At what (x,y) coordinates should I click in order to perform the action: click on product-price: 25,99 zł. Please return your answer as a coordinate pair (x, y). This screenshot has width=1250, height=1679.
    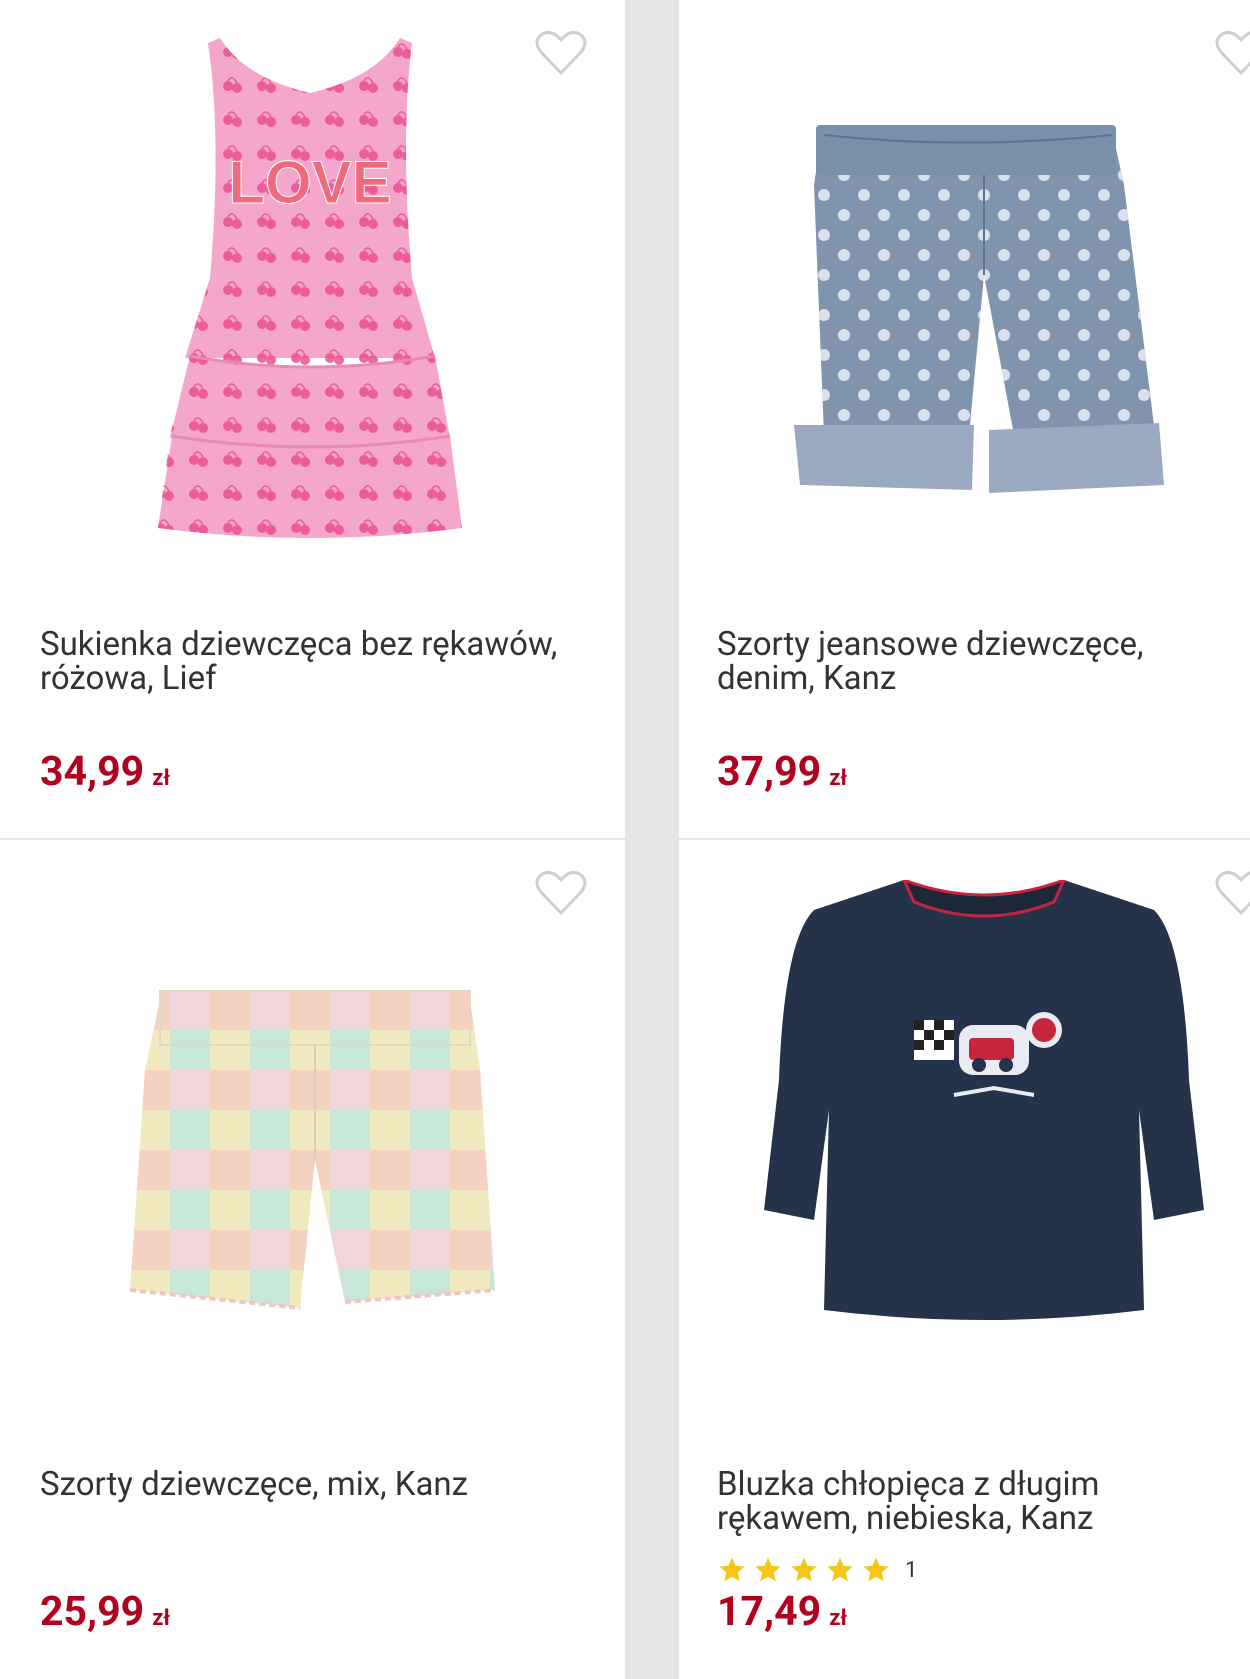
    Looking at the image, I should click on (105, 1612).